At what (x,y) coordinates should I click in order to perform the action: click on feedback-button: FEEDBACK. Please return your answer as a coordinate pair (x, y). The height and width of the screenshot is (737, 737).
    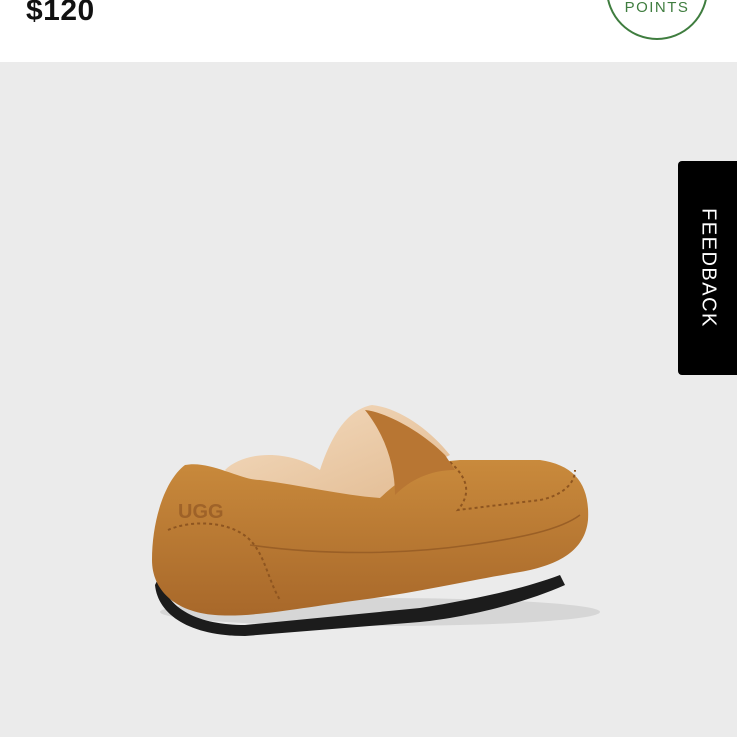
    Looking at the image, I should click on (707, 268).